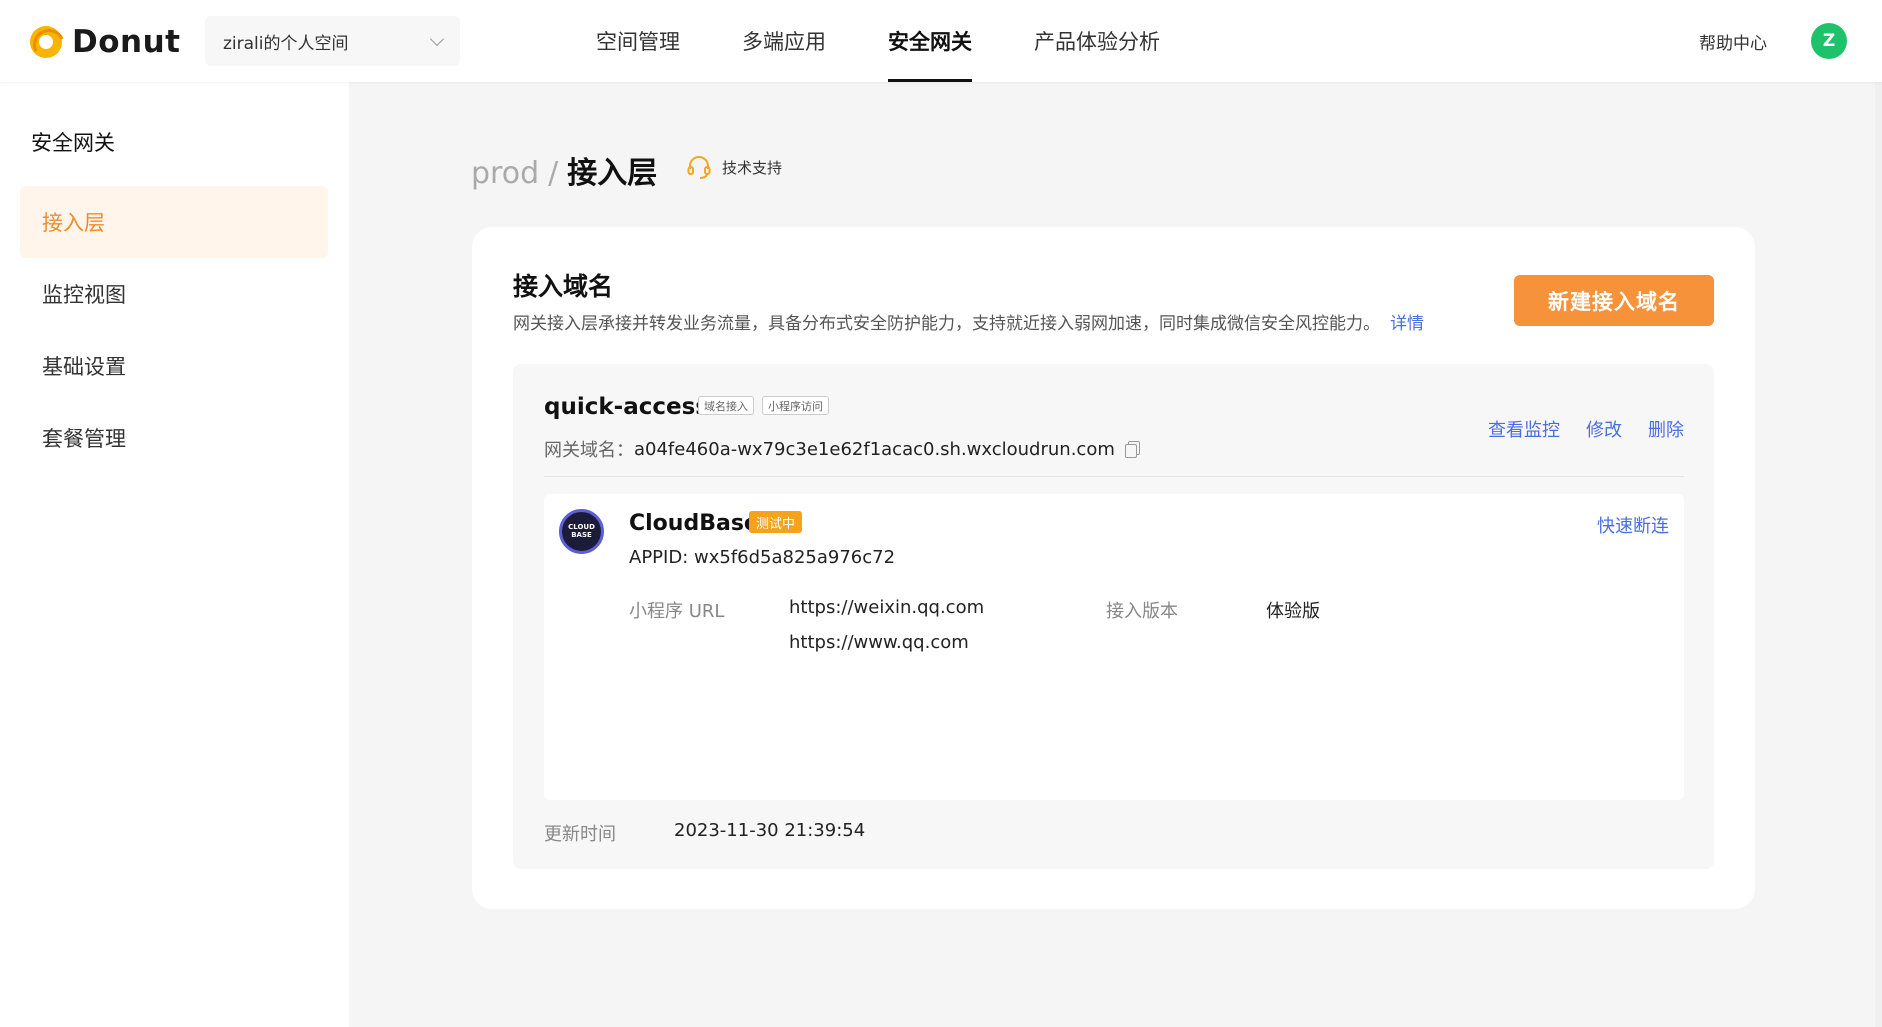 The width and height of the screenshot is (1882, 1027). What do you see at coordinates (505, 173) in the screenshot?
I see `breadcrumb-env: prod` at bounding box center [505, 173].